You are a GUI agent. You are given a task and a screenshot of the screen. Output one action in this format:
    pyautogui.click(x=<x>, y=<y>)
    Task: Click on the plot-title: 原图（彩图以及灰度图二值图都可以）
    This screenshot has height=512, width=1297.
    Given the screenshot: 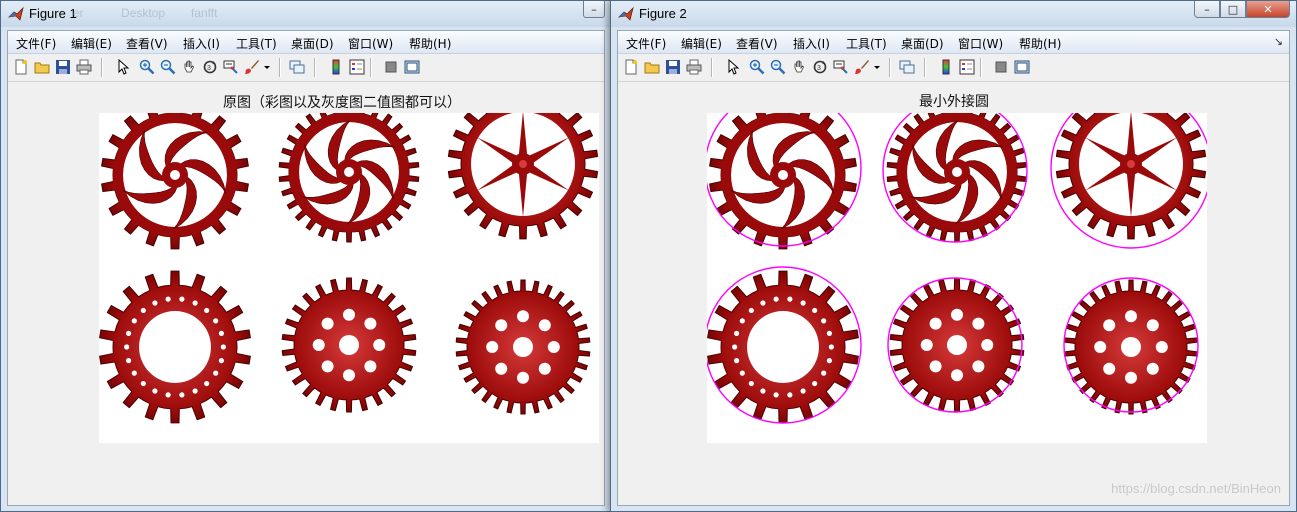 What is the action you would take?
    pyautogui.click(x=342, y=103)
    